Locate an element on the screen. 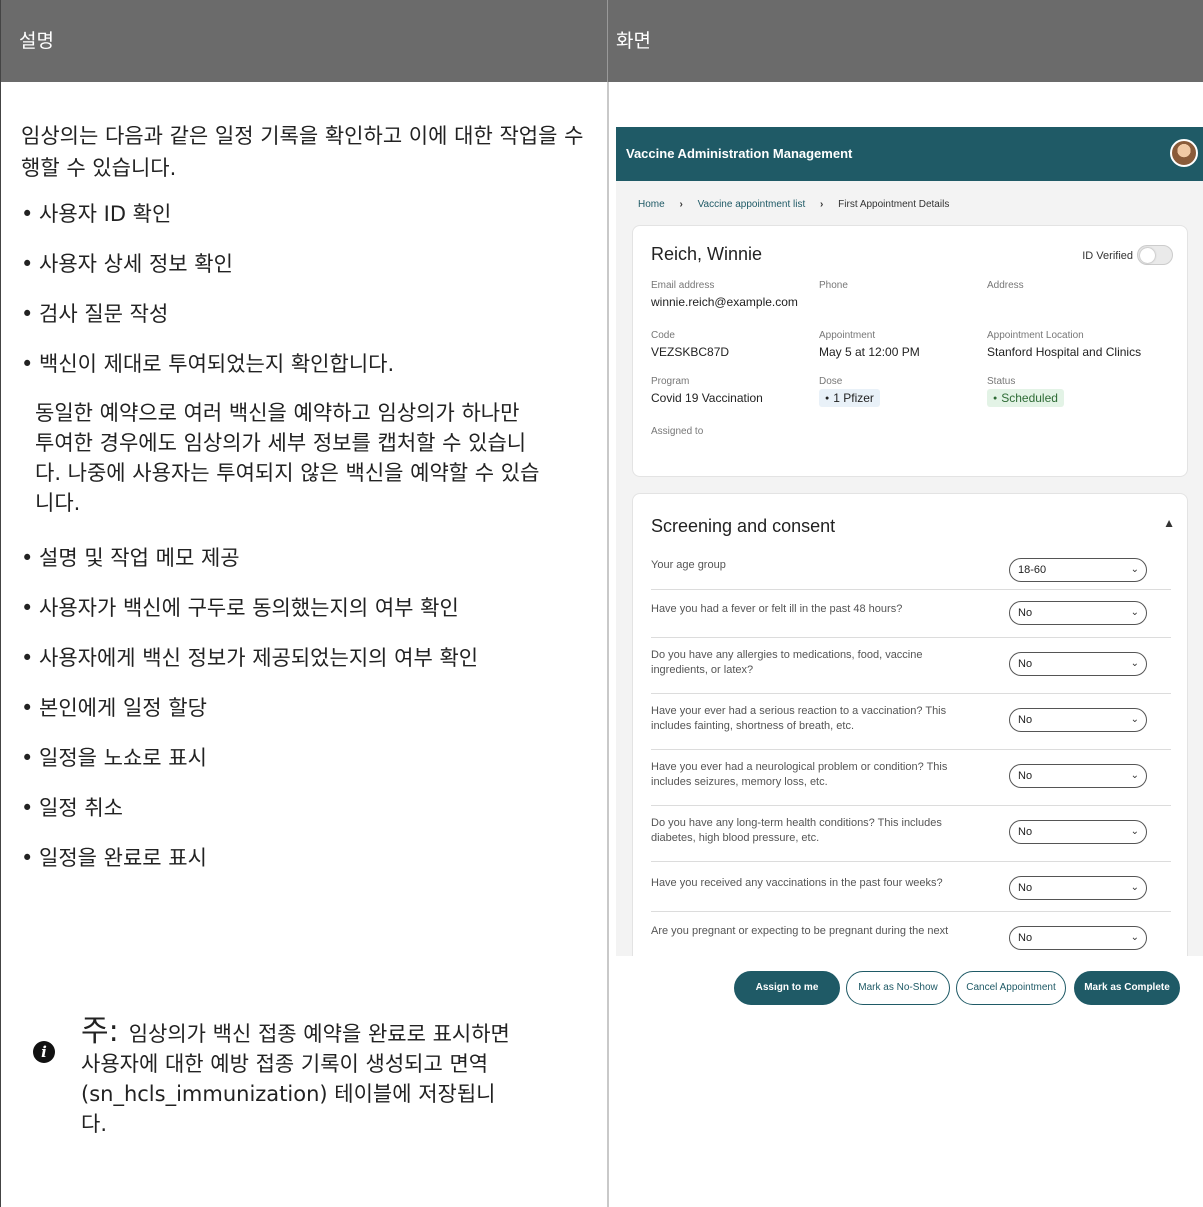 The width and height of the screenshot is (1203, 1207). field-status: Status Scheduled is located at coordinates (1025, 391).